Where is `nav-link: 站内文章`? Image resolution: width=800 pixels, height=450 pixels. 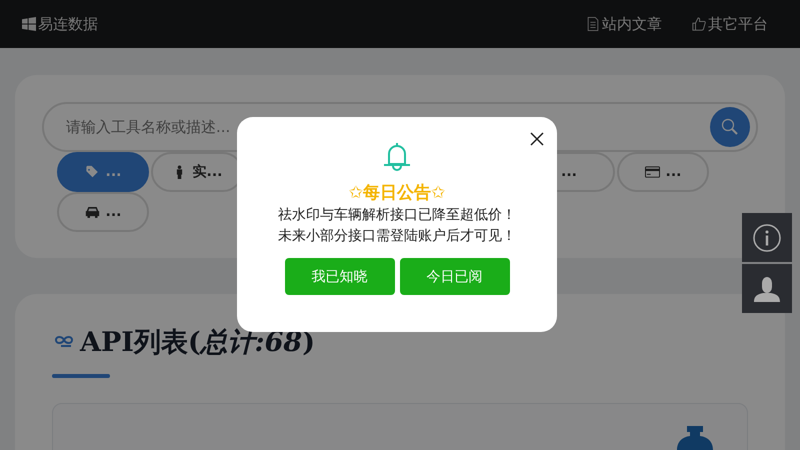
nav-link: 站内文章 is located at coordinates (624, 24).